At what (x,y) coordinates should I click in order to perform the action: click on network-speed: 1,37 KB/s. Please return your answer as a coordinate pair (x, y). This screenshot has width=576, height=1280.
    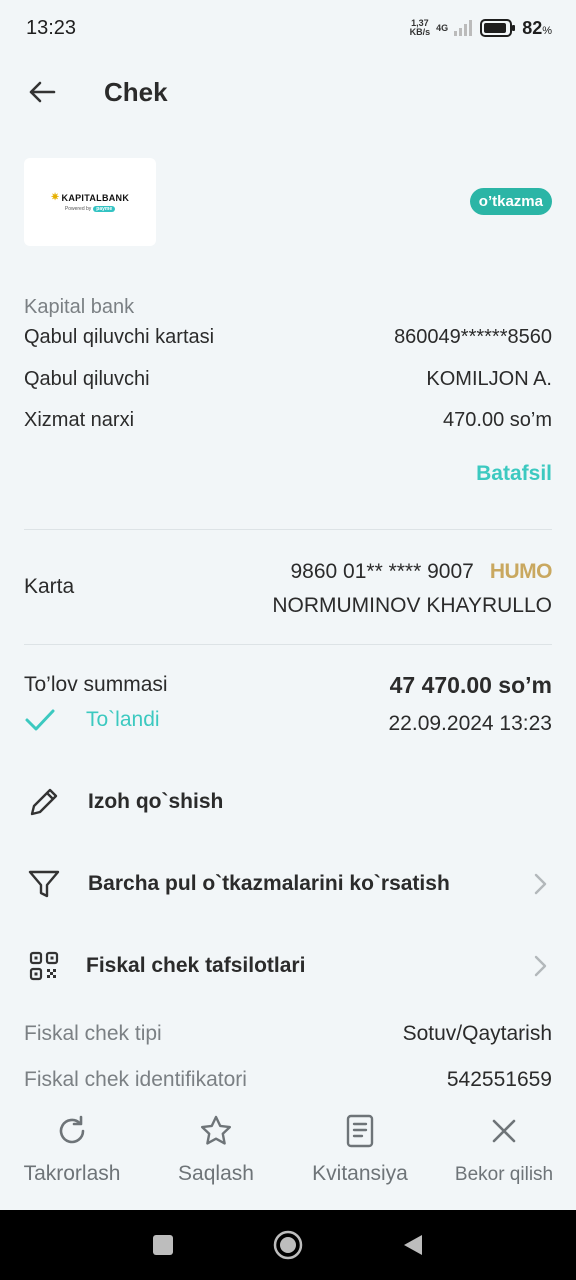
    Looking at the image, I should click on (420, 28).